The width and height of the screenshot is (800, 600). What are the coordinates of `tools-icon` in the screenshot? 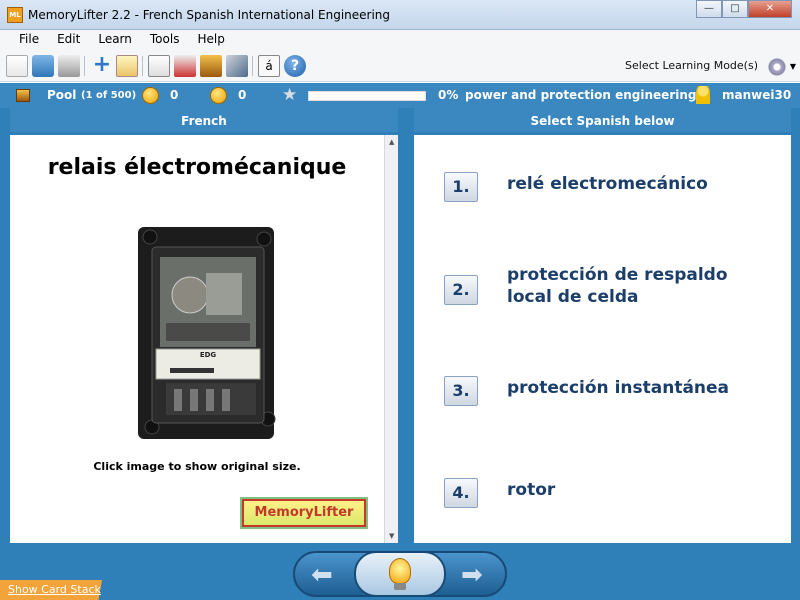 It's located at (237, 66).